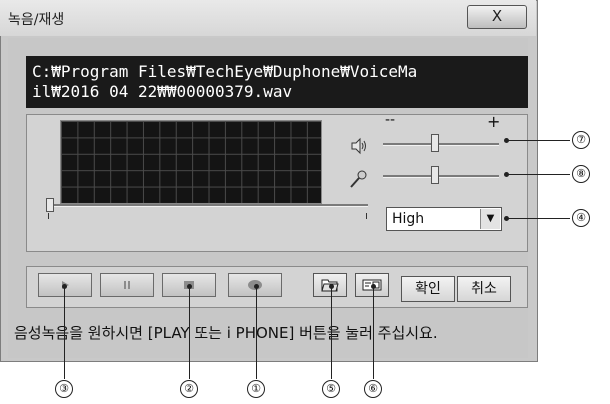 This screenshot has width=610, height=404. Describe the element at coordinates (538, 174) in the screenshot. I see `callout-8-leader` at that location.